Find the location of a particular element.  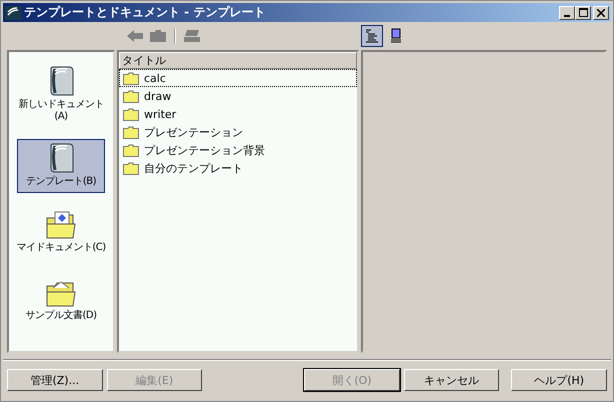

app-icon is located at coordinates (13, 13).